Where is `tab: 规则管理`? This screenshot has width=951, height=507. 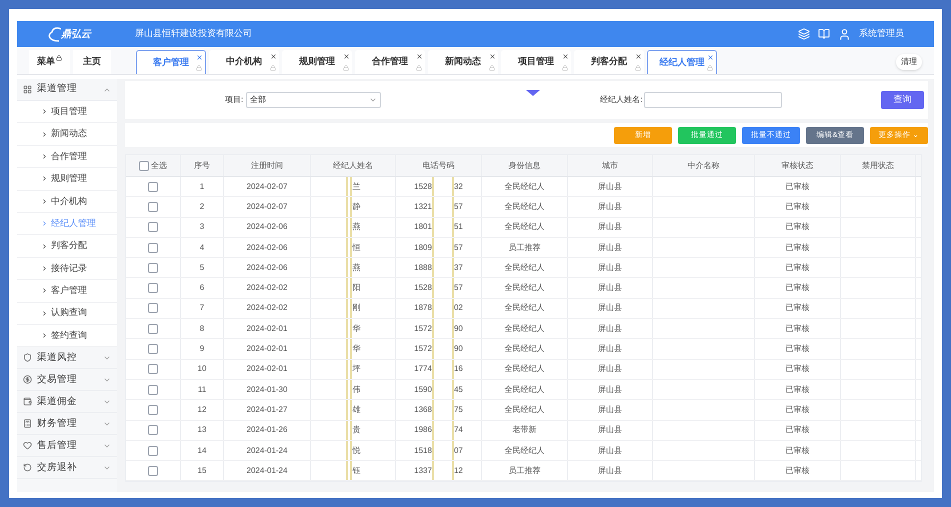
tab: 规则管理 is located at coordinates (317, 62).